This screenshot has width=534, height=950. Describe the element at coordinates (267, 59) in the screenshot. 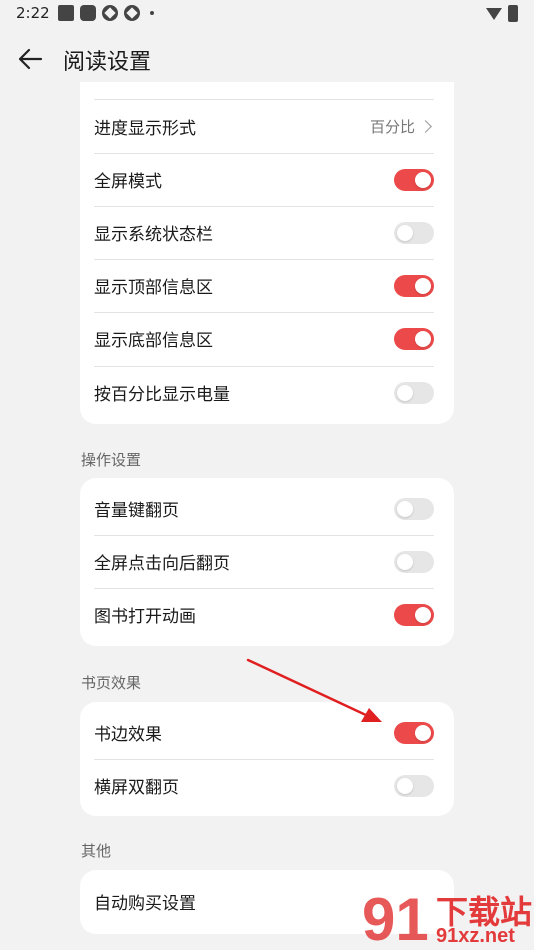

I see `app-header: 阅读设置` at that location.